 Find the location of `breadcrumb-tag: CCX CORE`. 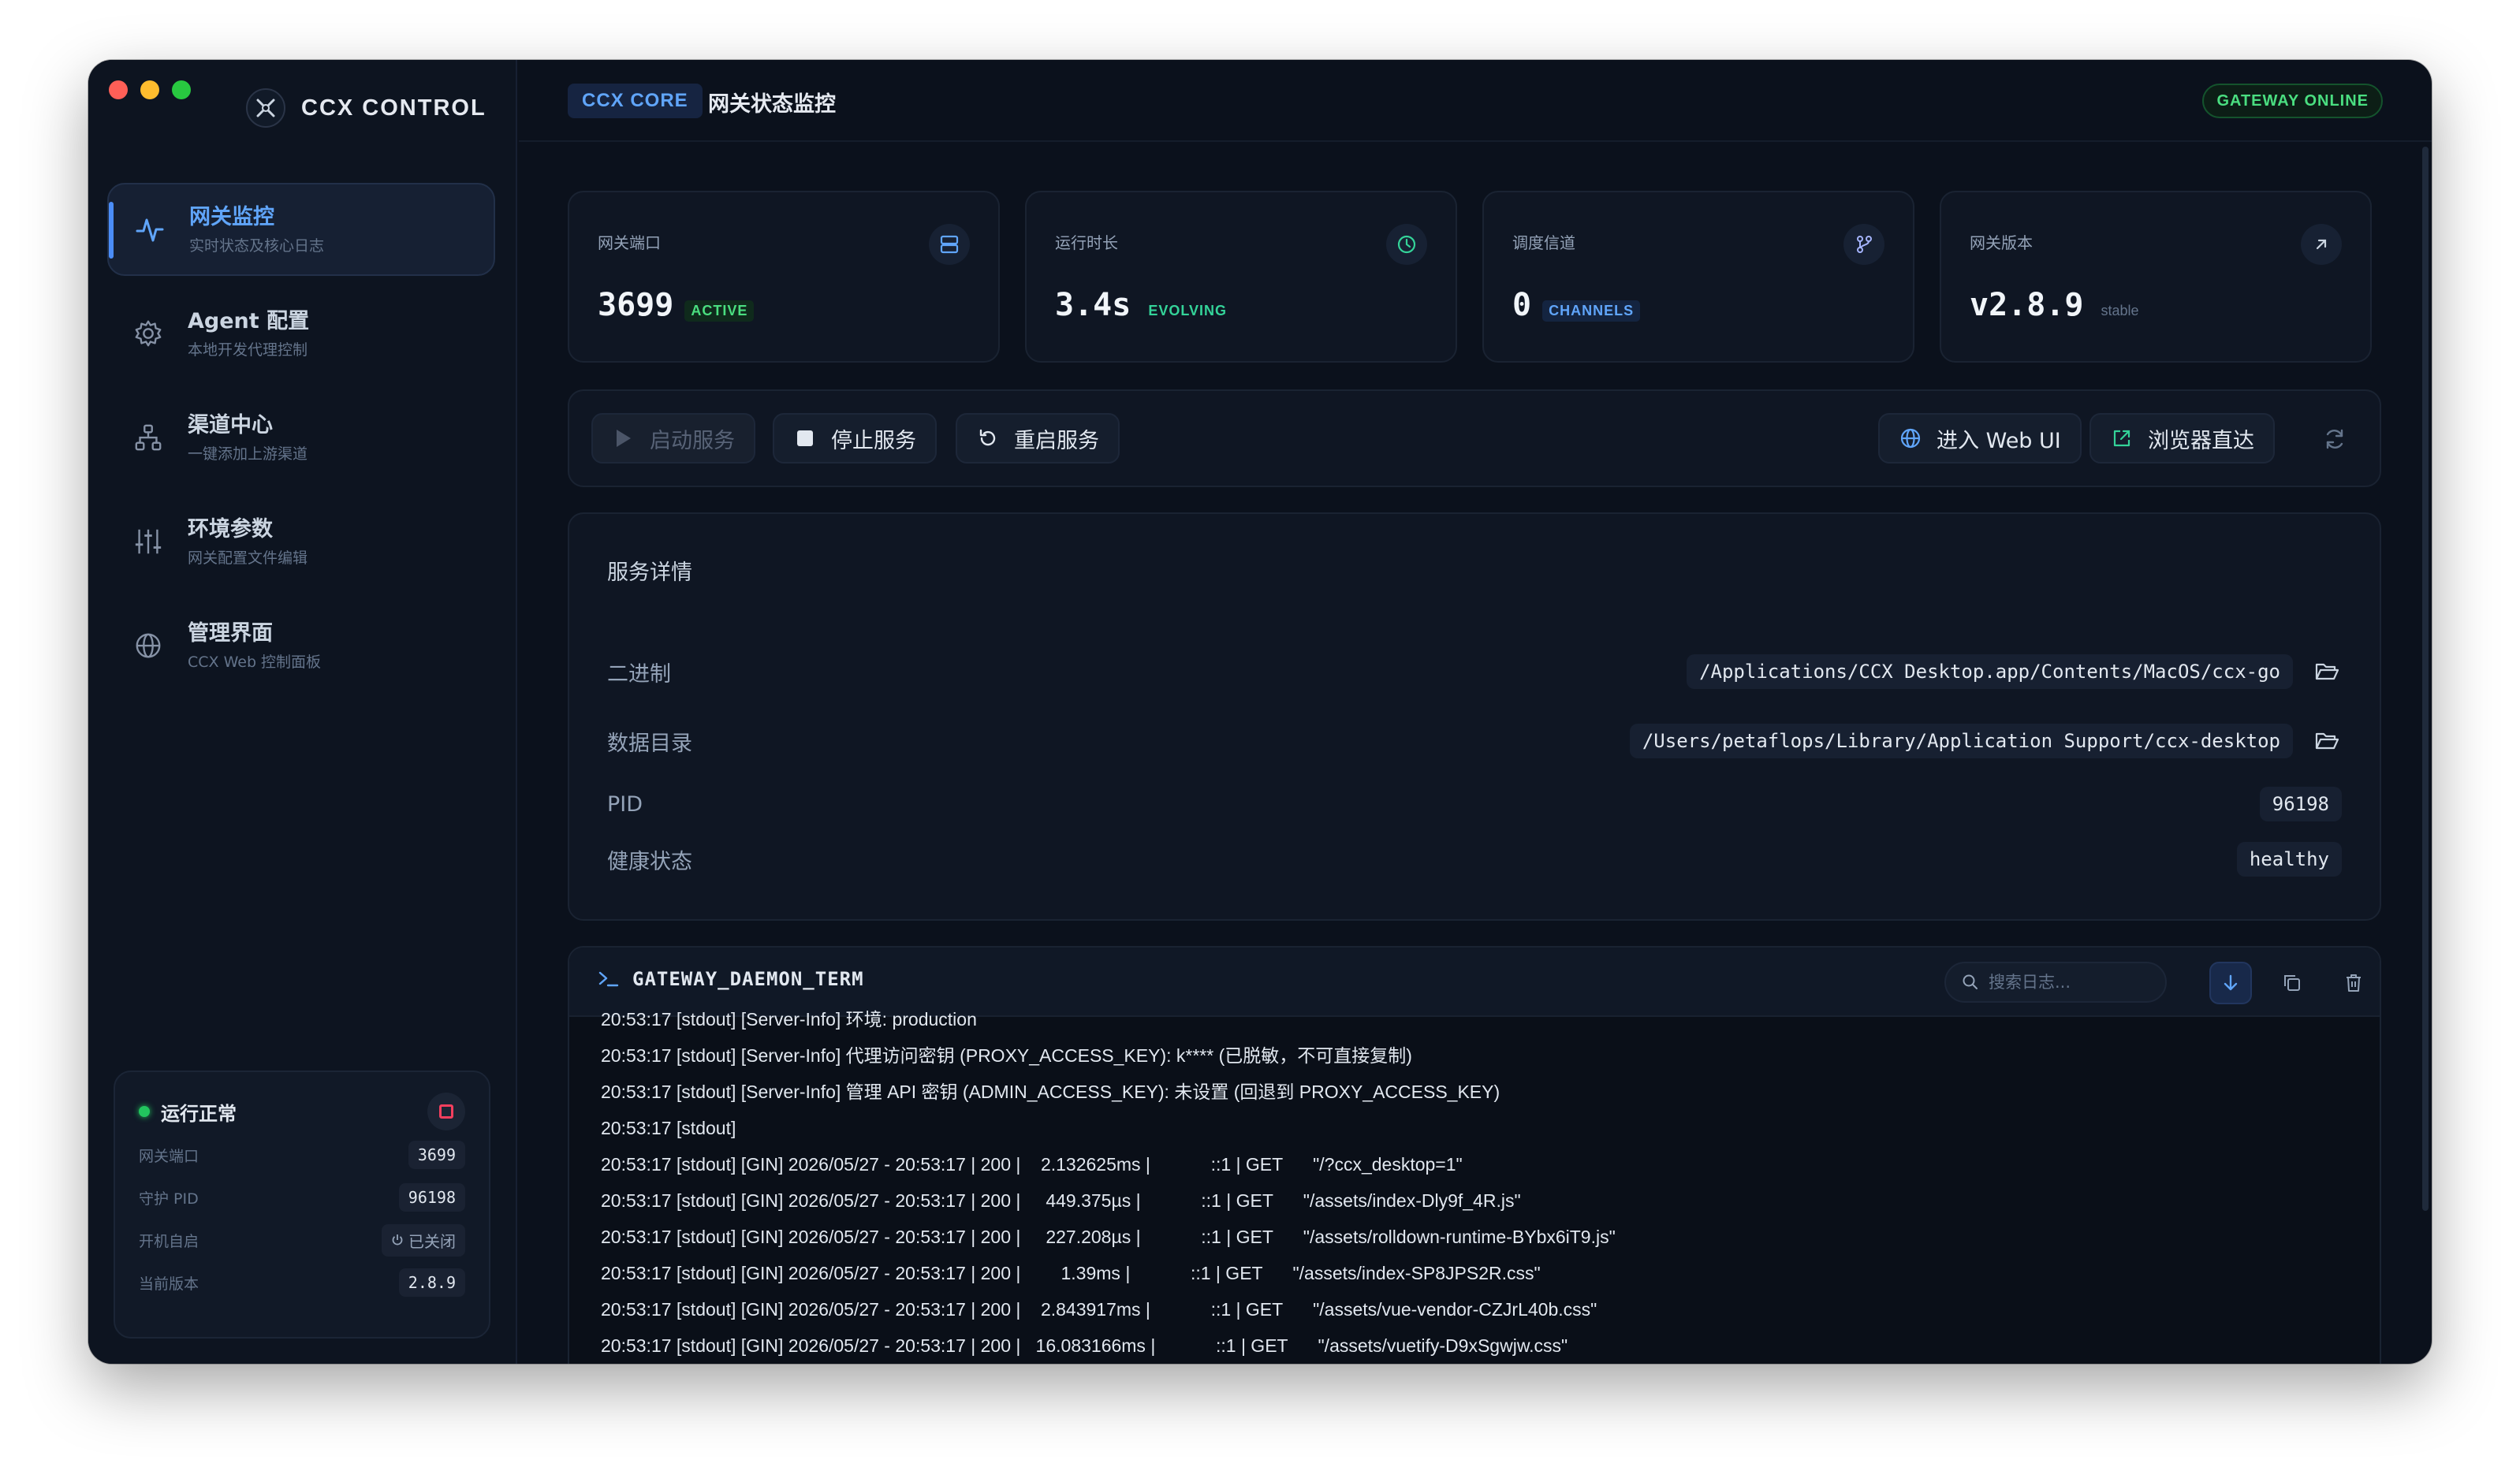

breadcrumb-tag: CCX CORE is located at coordinates (635, 101).